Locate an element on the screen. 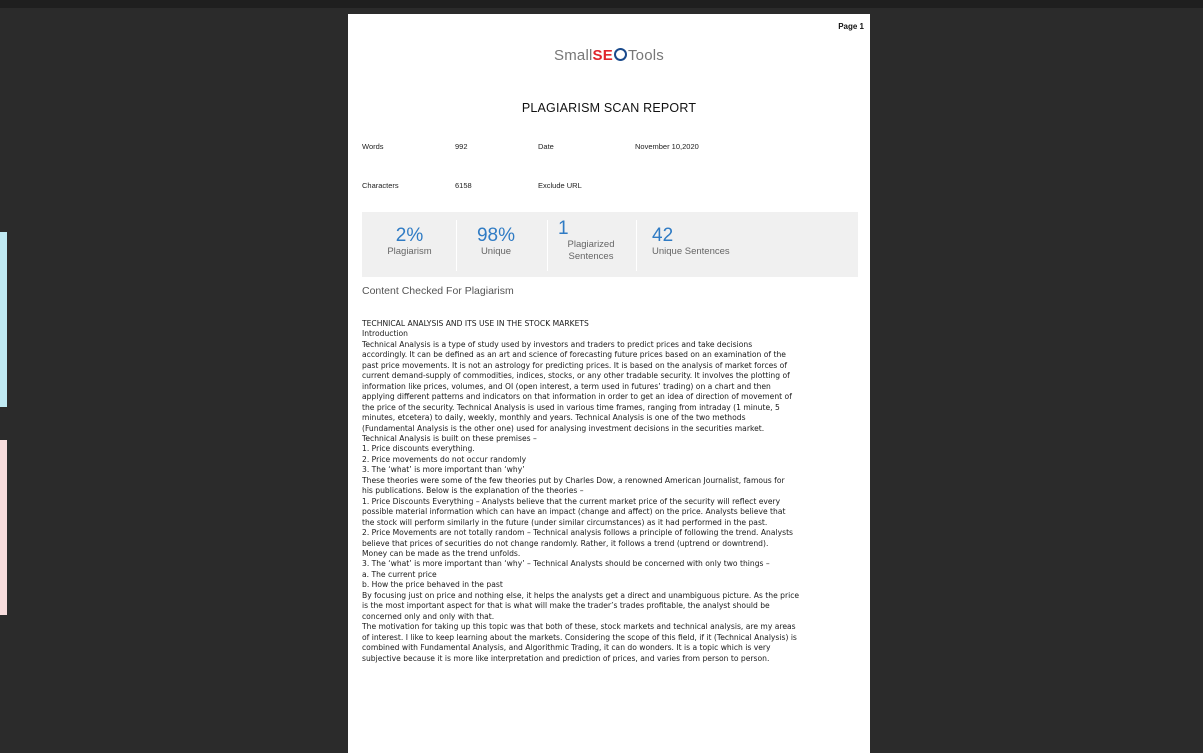 This screenshot has width=1203, height=753. left-edge-accent-pink is located at coordinates (3, 527).